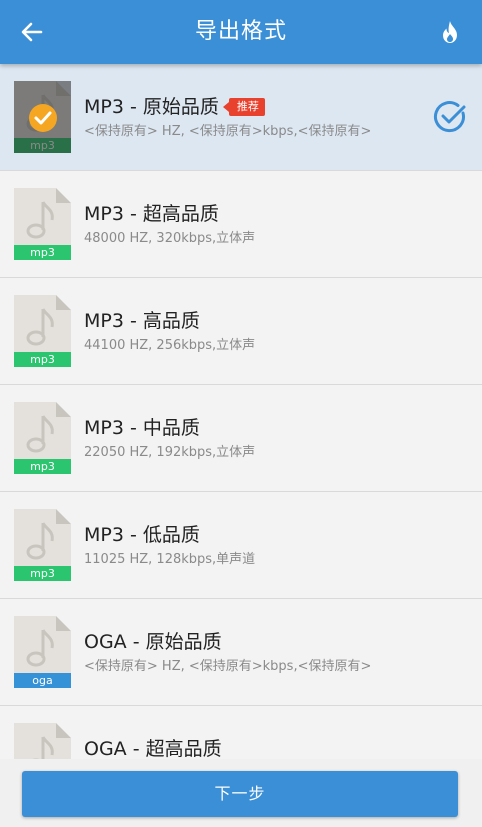 This screenshot has width=482, height=827. I want to click on app-header: 导出格式, so click(241, 32).